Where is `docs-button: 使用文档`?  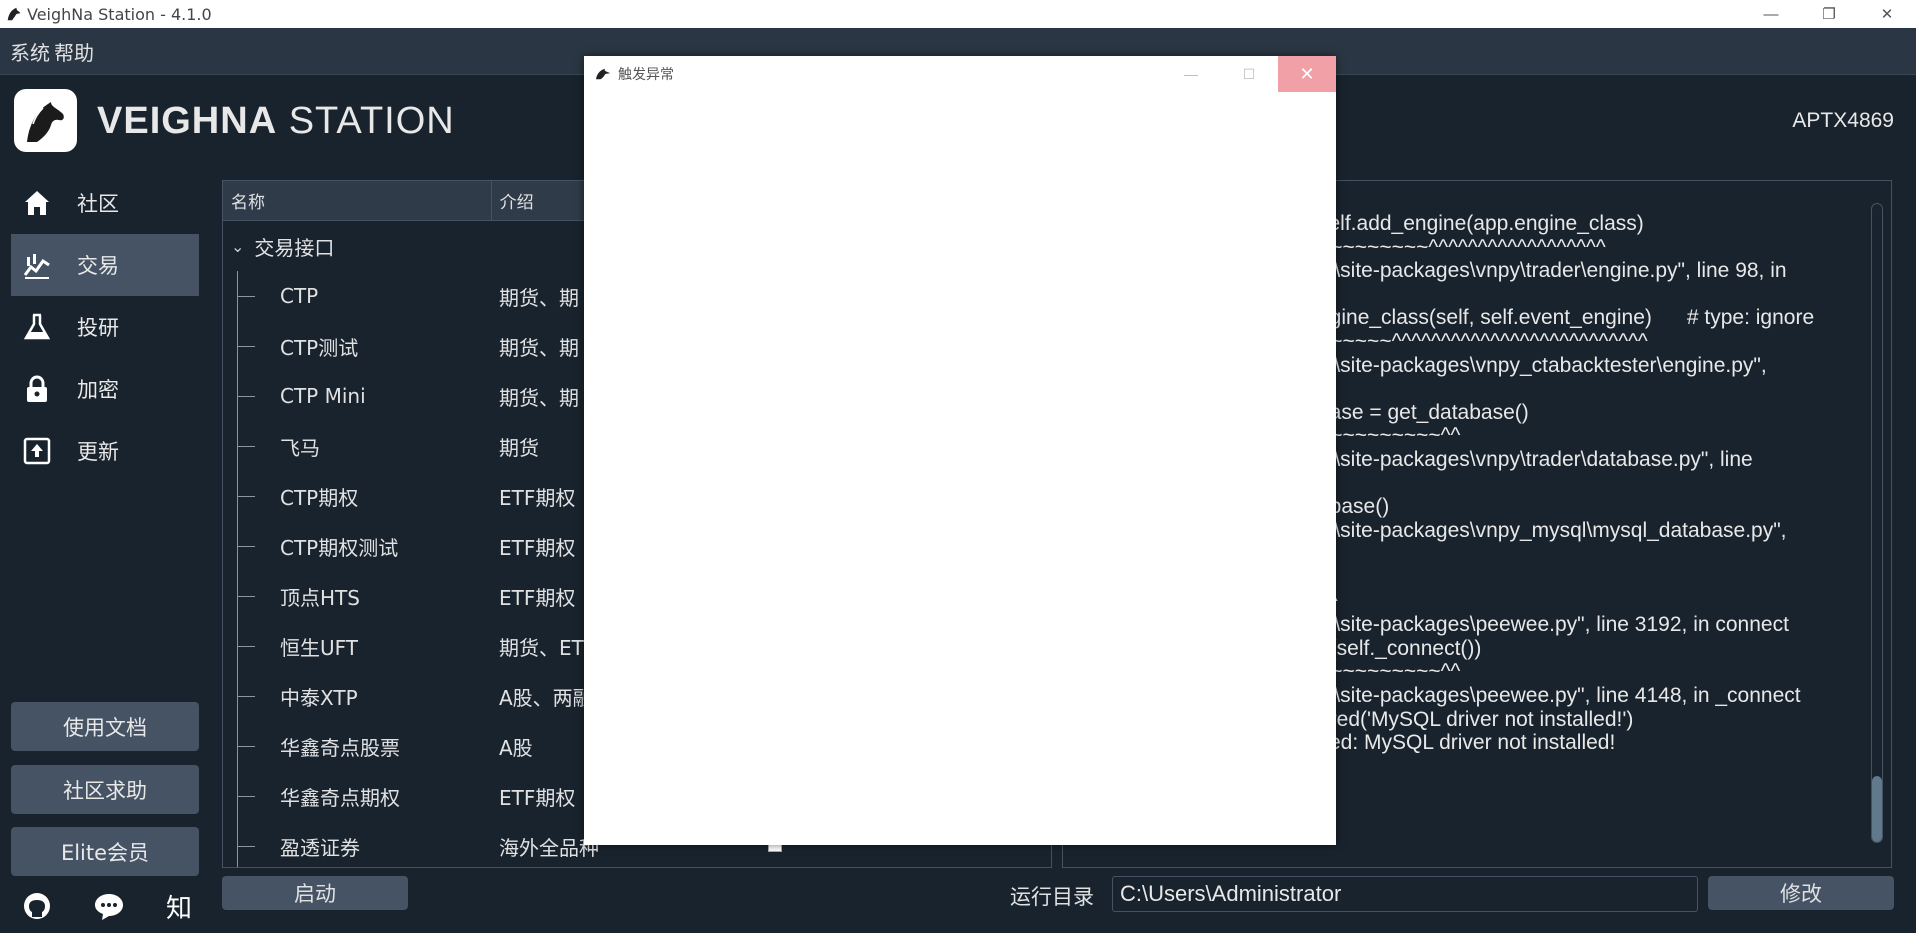 docs-button: 使用文档 is located at coordinates (105, 726).